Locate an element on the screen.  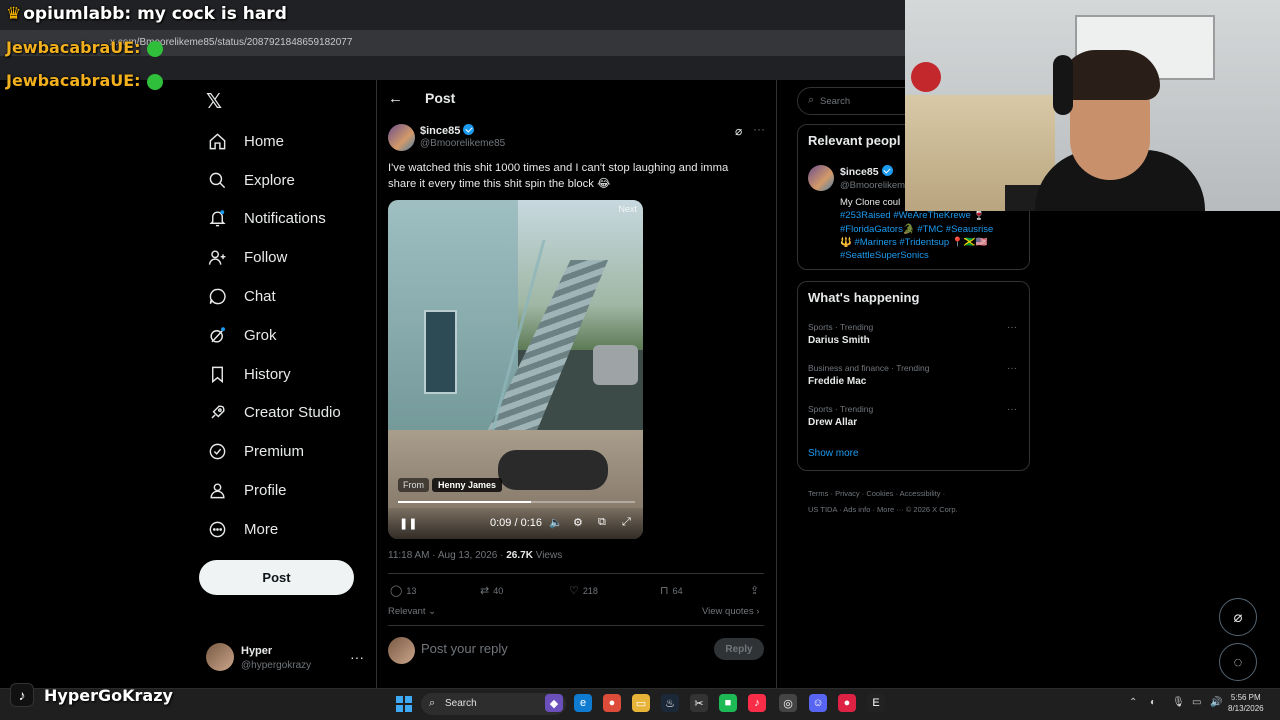
bookmark-icon: ⊓ is located at coordinates (664, 591).